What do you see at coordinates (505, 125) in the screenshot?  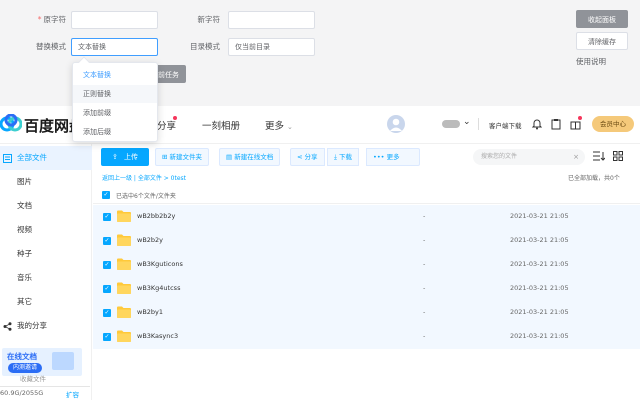 I see `client-download-link: 客户端下载` at bounding box center [505, 125].